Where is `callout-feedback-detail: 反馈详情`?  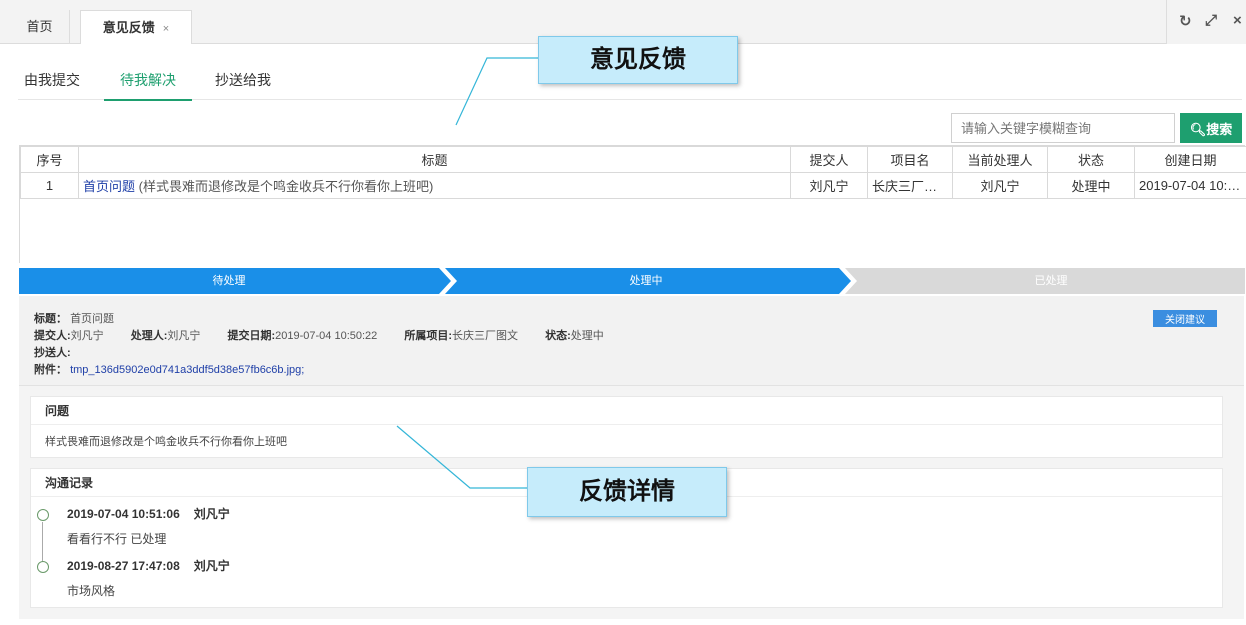 callout-feedback-detail: 反馈详情 is located at coordinates (627, 492).